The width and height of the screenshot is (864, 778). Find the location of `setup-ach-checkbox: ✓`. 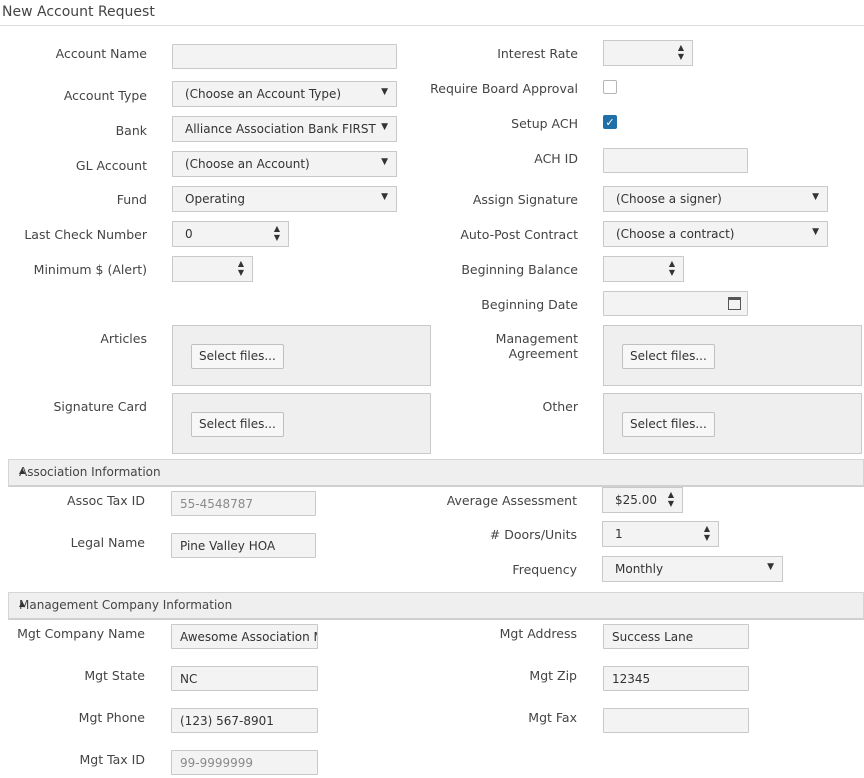

setup-ach-checkbox: ✓ is located at coordinates (610, 122).